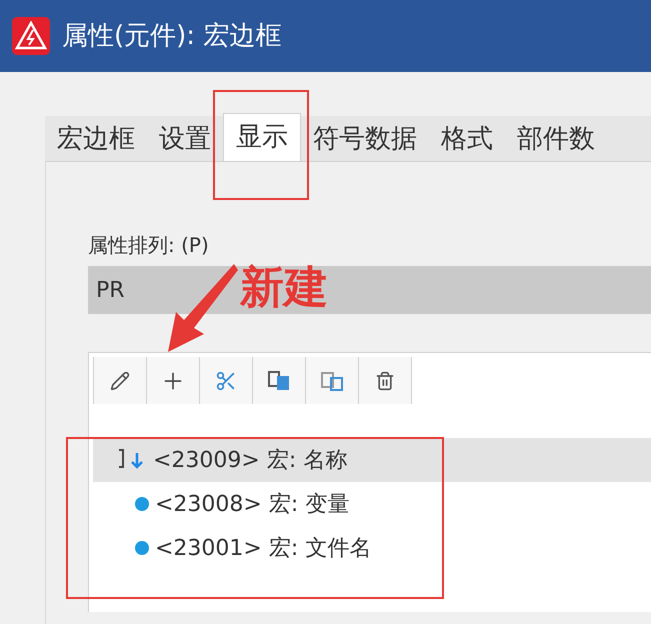 This screenshot has height=624, width=651. What do you see at coordinates (149, 245) in the screenshot?
I see `field-label: 属性排列: (P)` at bounding box center [149, 245].